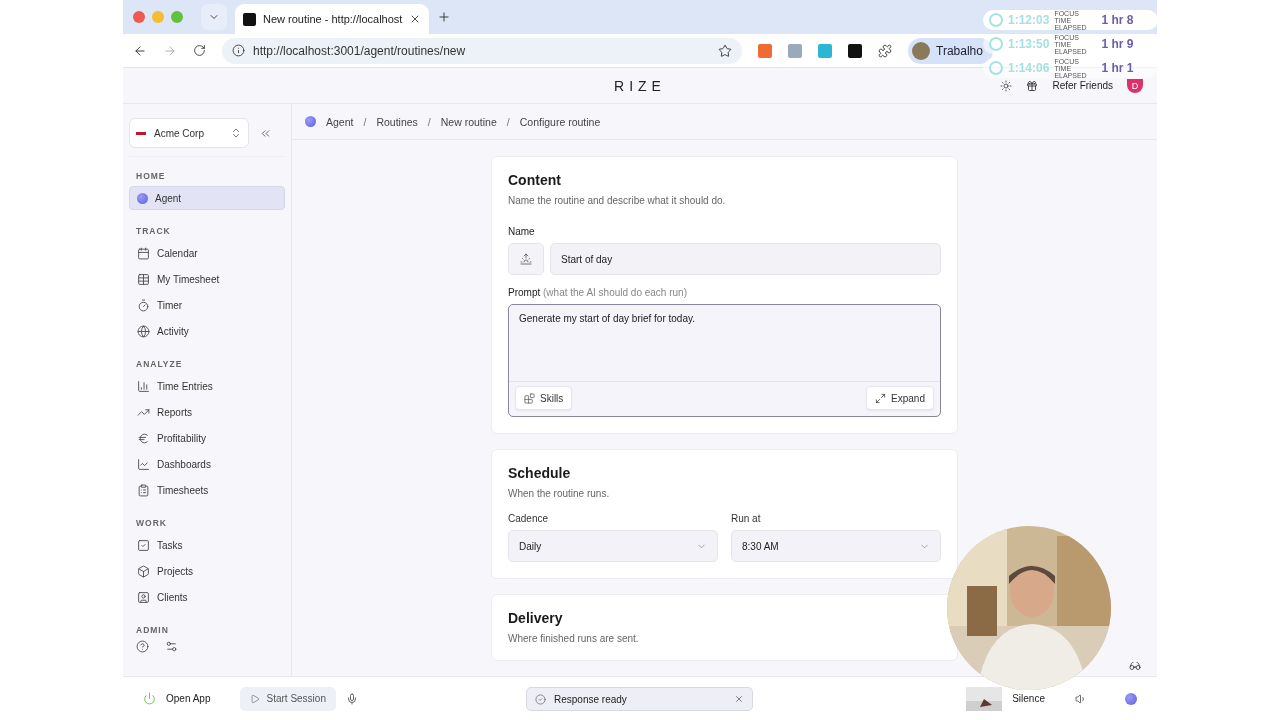 The width and height of the screenshot is (1280, 720). Describe the element at coordinates (544, 398) in the screenshot. I see `skills-button: Skills` at that location.